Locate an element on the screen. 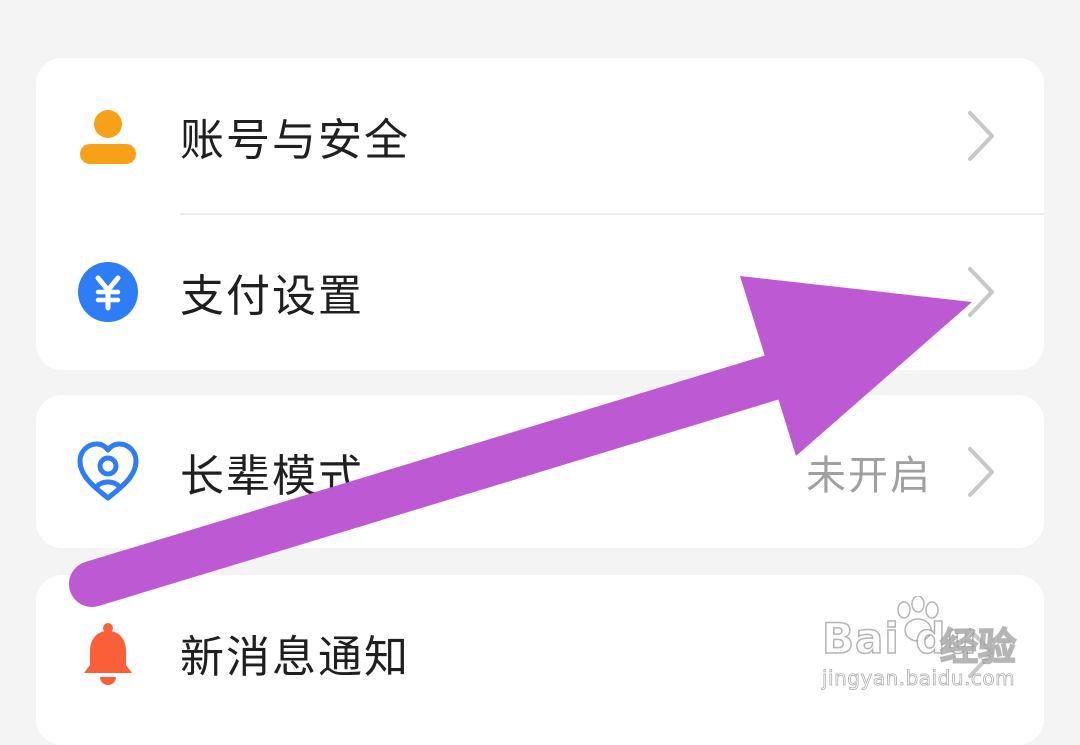 The width and height of the screenshot is (1080, 745). settings-item-label: 长辈模式 is located at coordinates (272, 476).